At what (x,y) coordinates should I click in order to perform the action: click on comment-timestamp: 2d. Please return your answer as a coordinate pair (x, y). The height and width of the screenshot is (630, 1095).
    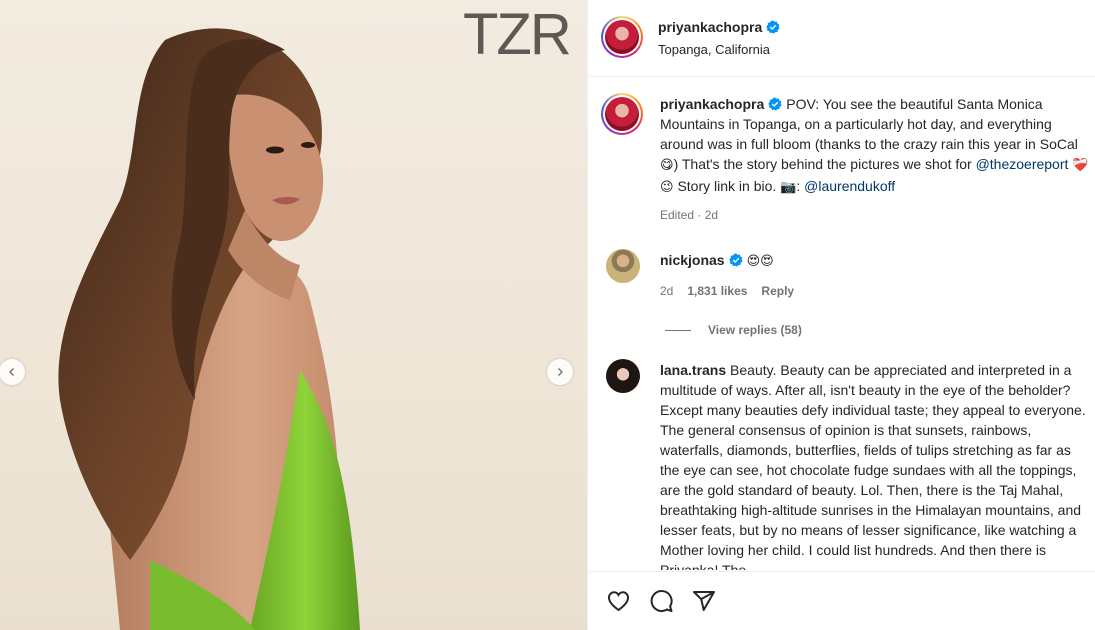
    Looking at the image, I should click on (666, 291).